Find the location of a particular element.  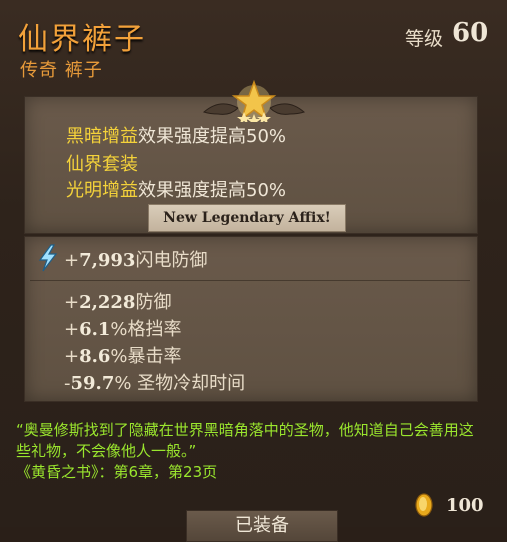

stat-row: +8.6%暴击率 is located at coordinates (123, 355).